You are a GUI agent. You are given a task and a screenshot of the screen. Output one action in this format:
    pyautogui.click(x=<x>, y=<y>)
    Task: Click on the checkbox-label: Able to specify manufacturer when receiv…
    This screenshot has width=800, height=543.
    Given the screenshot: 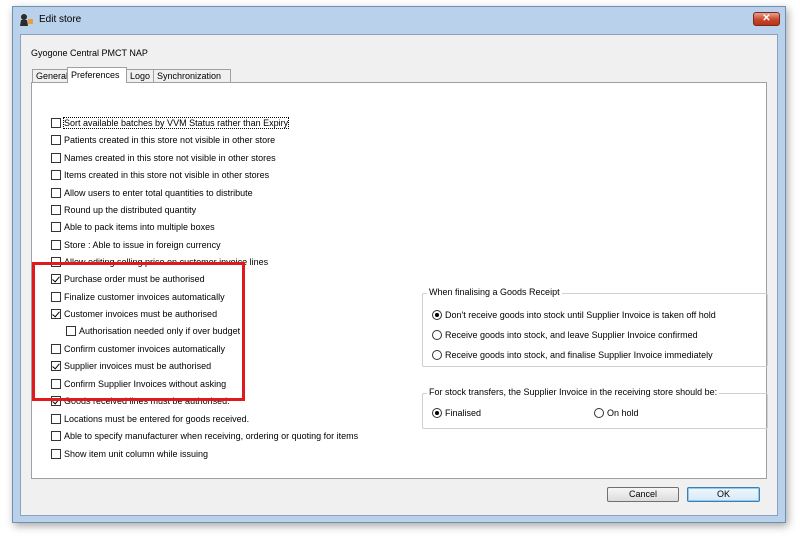 What is the action you would take?
    pyautogui.click(x=211, y=436)
    